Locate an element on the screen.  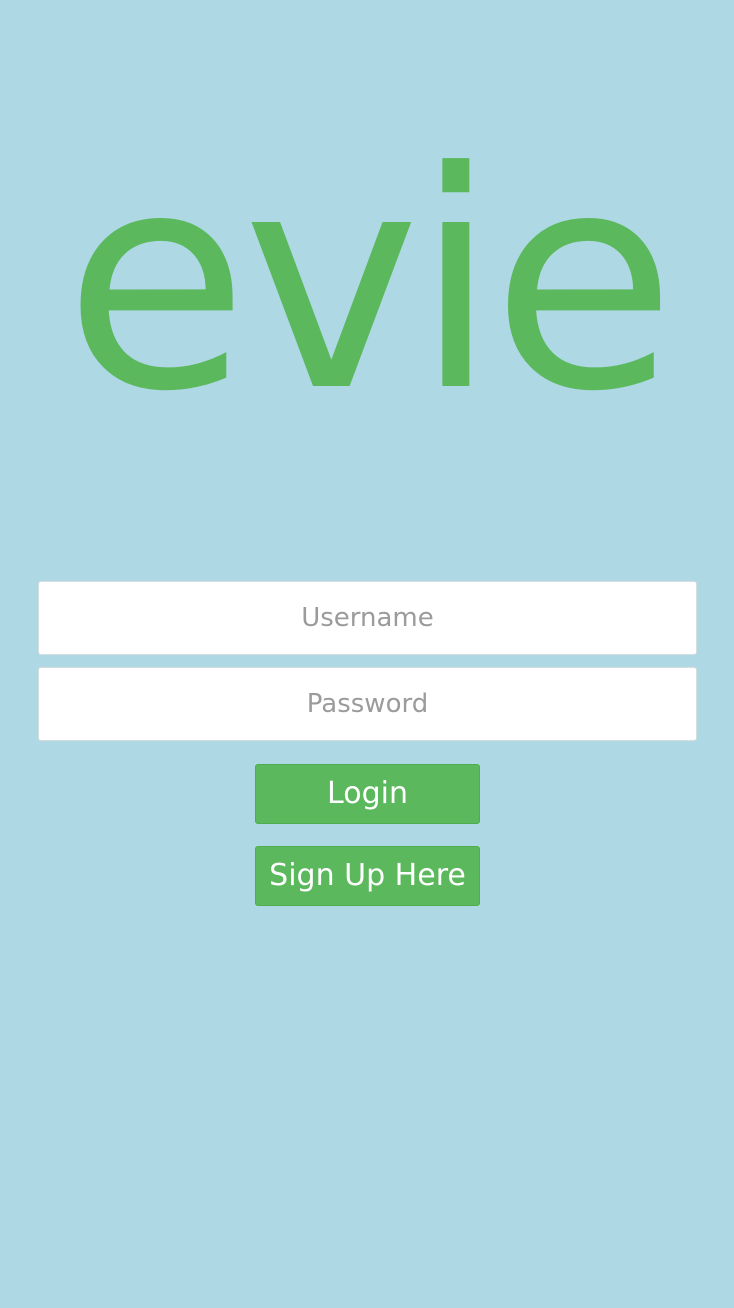
sign-up-button: Sign Up Here is located at coordinates (367, 876).